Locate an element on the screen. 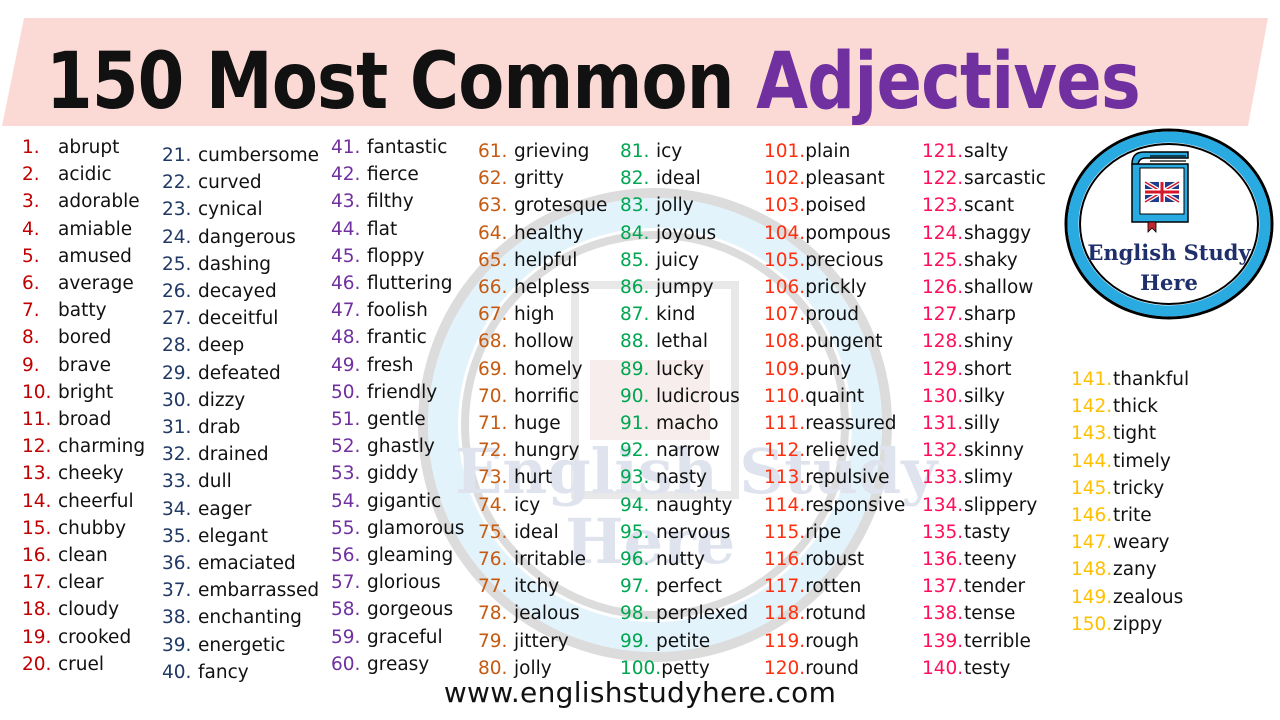 This screenshot has width=1280, height=720. list-item: 97. perfect is located at coordinates (671, 587).